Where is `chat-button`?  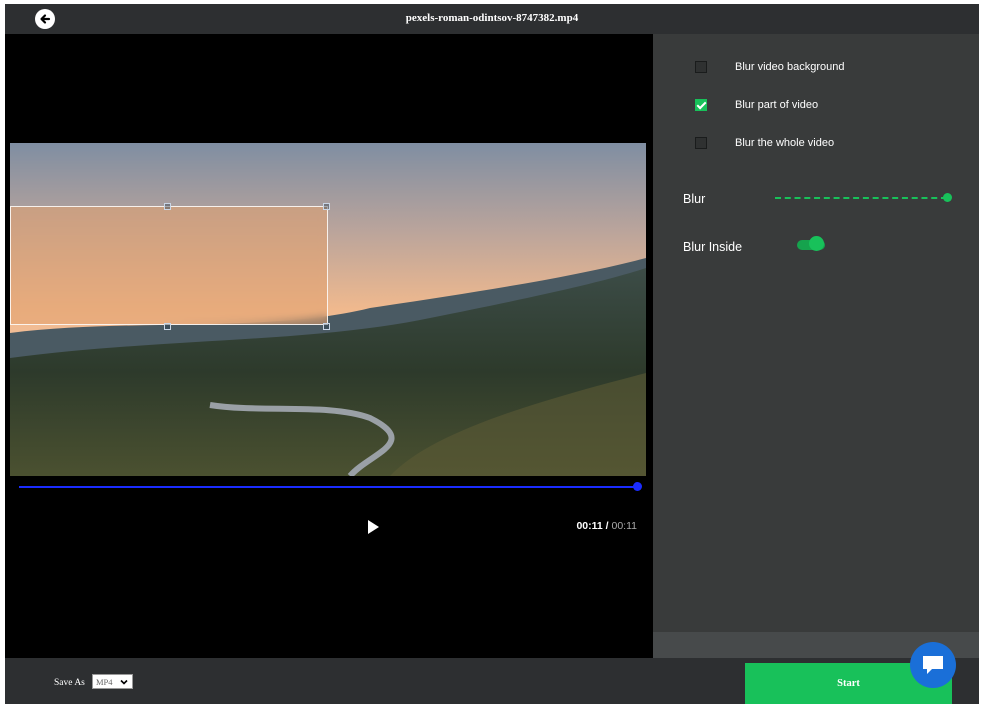
chat-button is located at coordinates (933, 665).